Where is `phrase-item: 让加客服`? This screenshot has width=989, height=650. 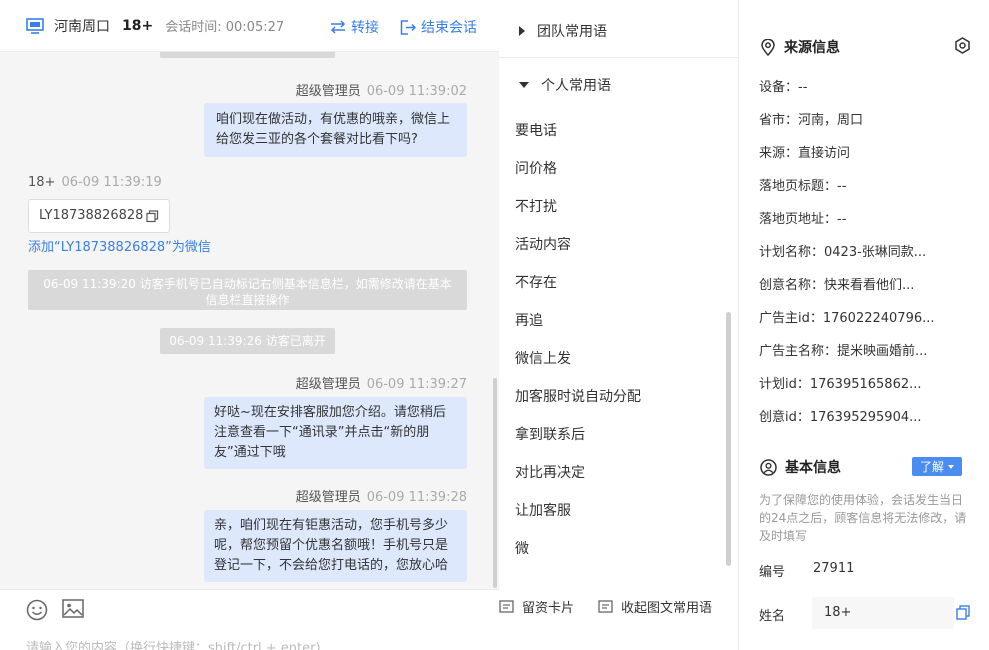 phrase-item: 让加客服 is located at coordinates (543, 510).